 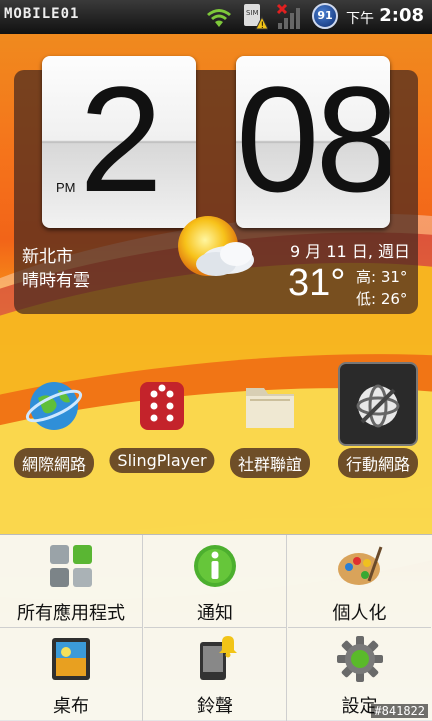 What do you see at coordinates (216, 246) in the screenshot?
I see `weather-partly-cloudy-icon` at bounding box center [216, 246].